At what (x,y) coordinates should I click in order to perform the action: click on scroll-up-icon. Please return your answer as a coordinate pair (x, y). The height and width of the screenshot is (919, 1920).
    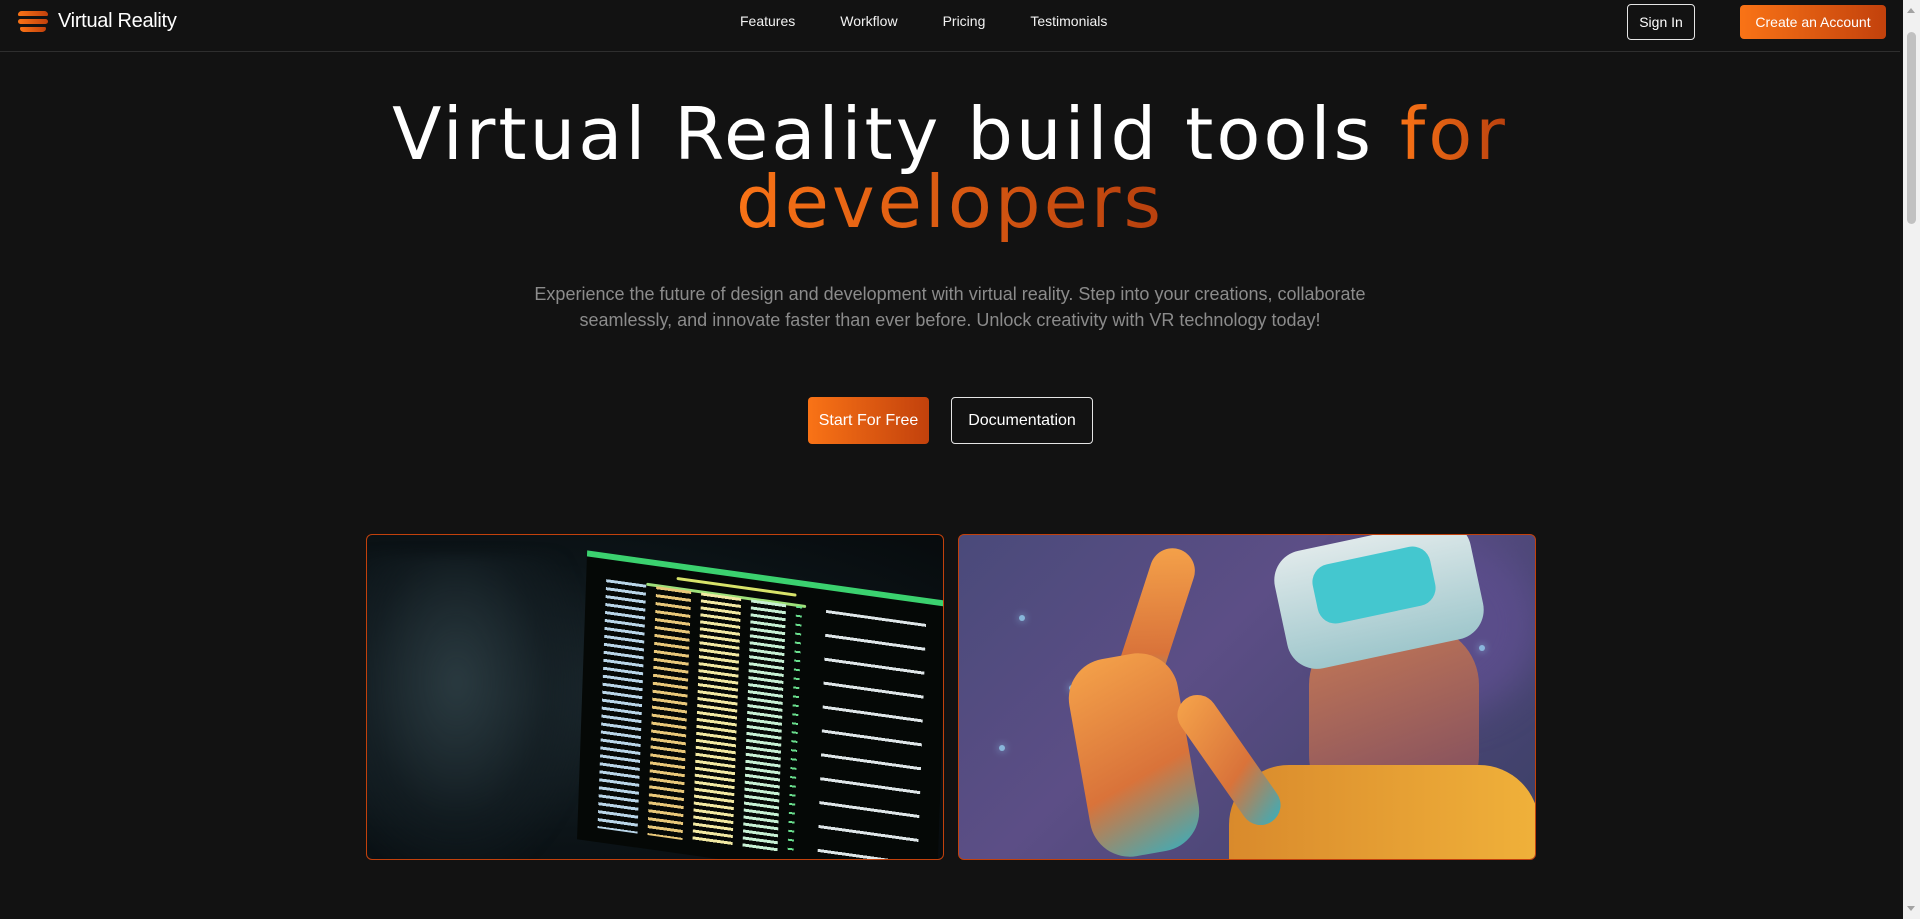
    Looking at the image, I should click on (1911, 10).